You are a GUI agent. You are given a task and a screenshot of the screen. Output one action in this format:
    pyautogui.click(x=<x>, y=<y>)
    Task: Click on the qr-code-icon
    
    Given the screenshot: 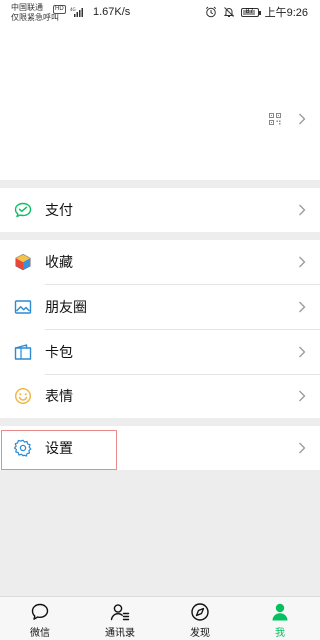 What is the action you would take?
    pyautogui.click(x=275, y=119)
    